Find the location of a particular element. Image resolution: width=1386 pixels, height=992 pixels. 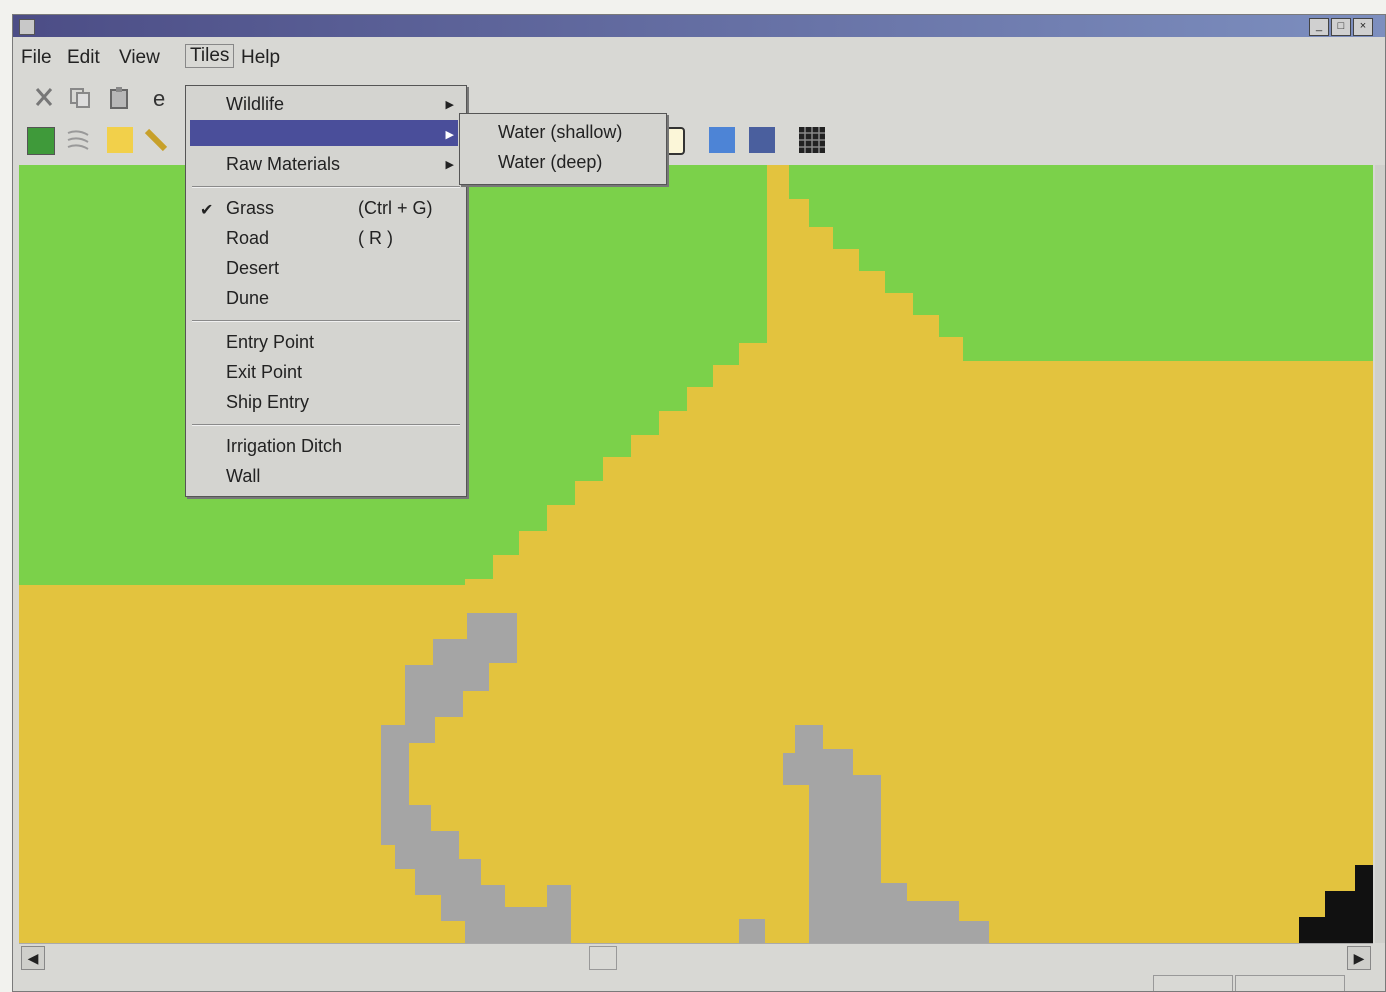

menu-item-entry-point: Entry Point is located at coordinates (270, 342).